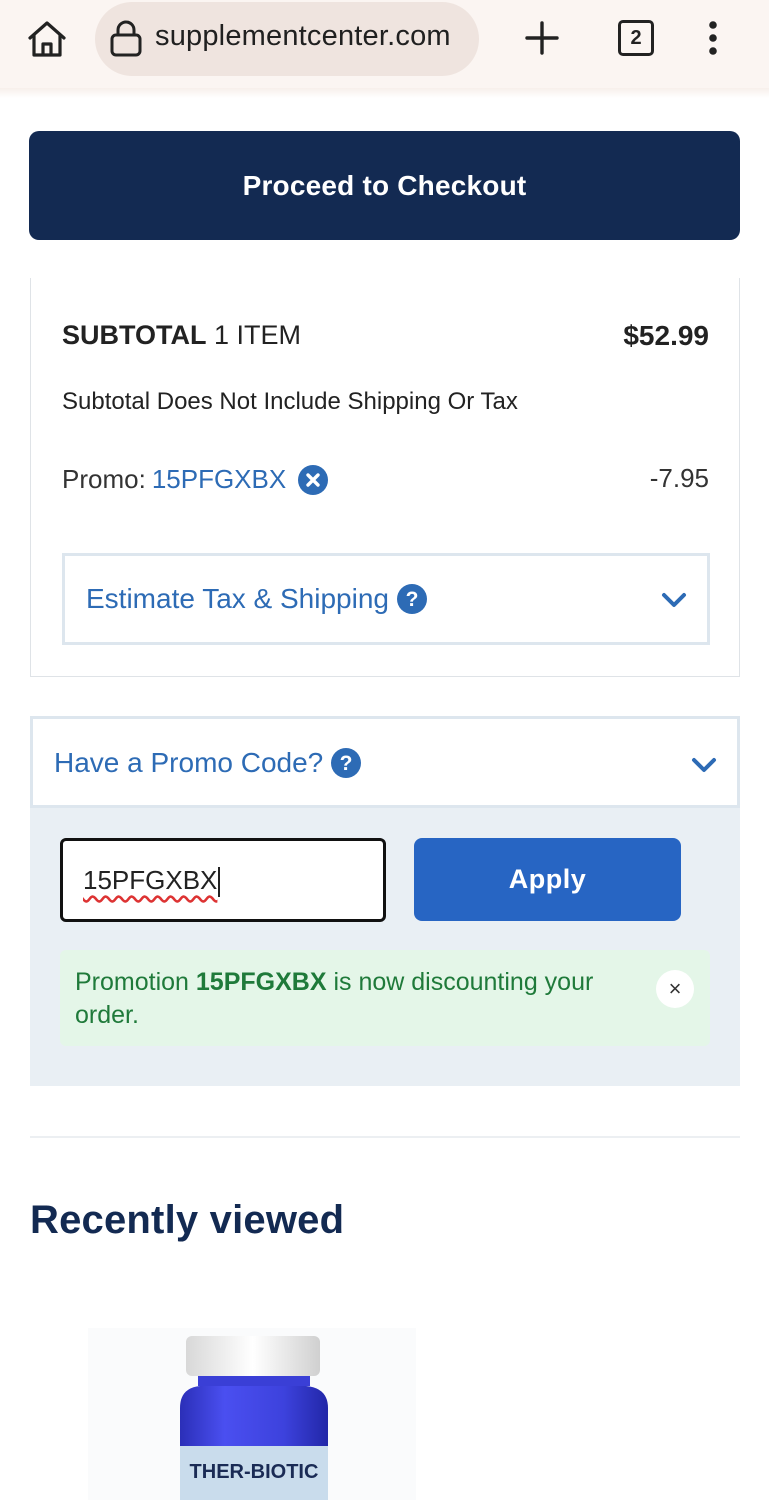  What do you see at coordinates (237, 598) in the screenshot?
I see `estimate-label: Estimate Tax & Shipping` at bounding box center [237, 598].